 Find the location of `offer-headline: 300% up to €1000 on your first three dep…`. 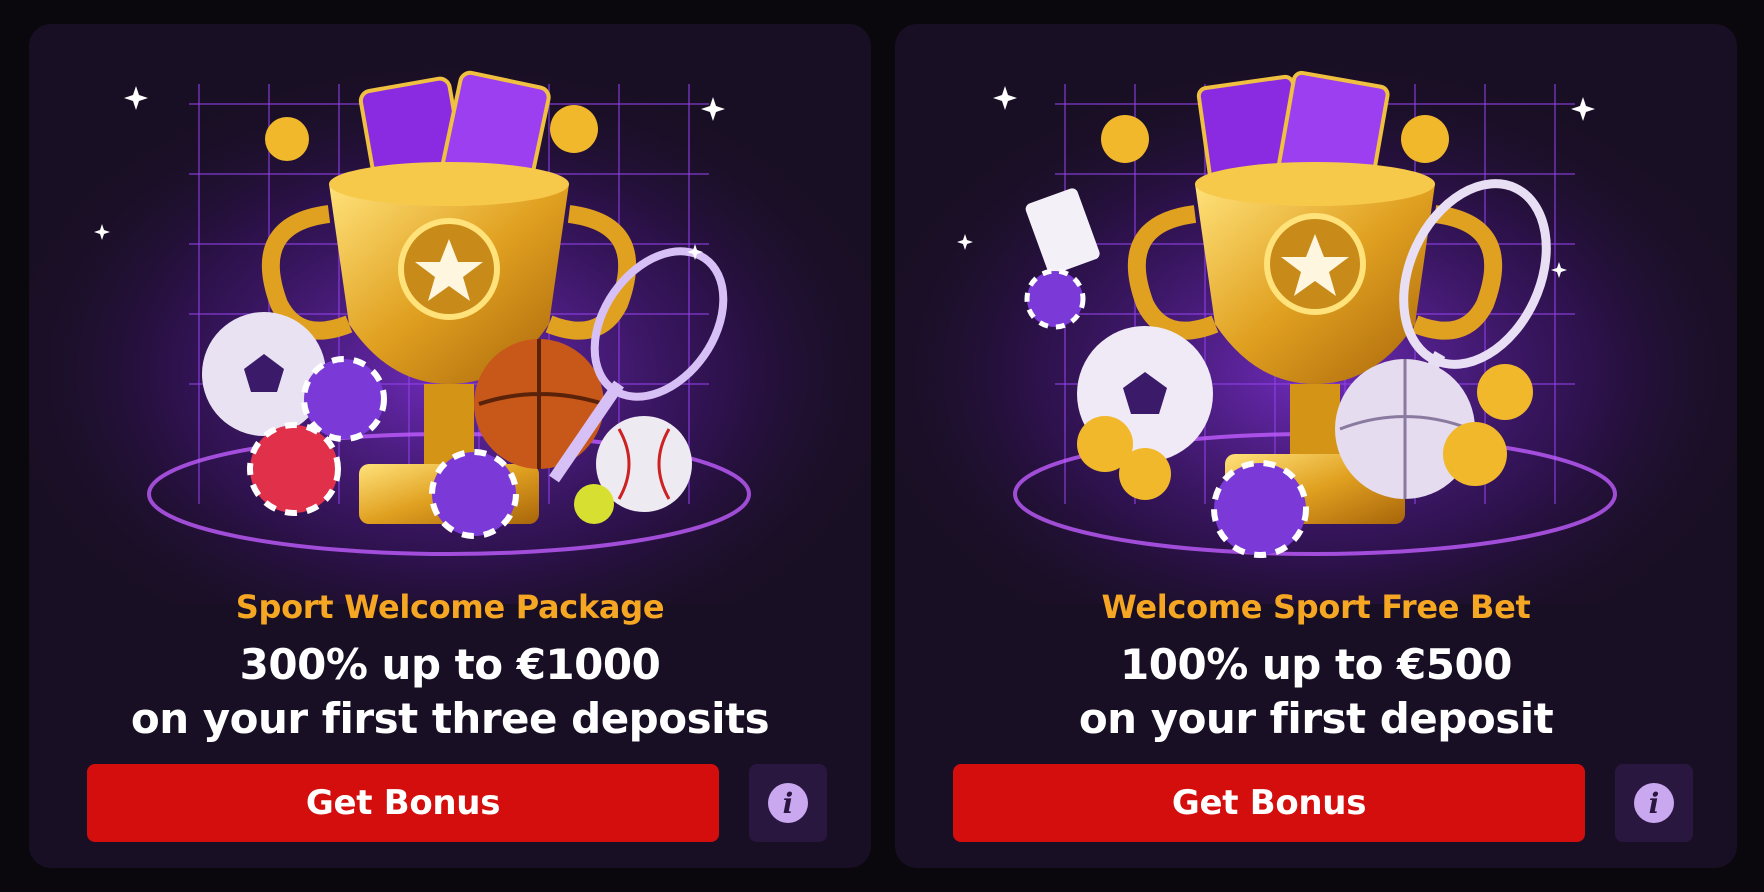

offer-headline: 300% up to €1000 on your first three dep… is located at coordinates (450, 692).